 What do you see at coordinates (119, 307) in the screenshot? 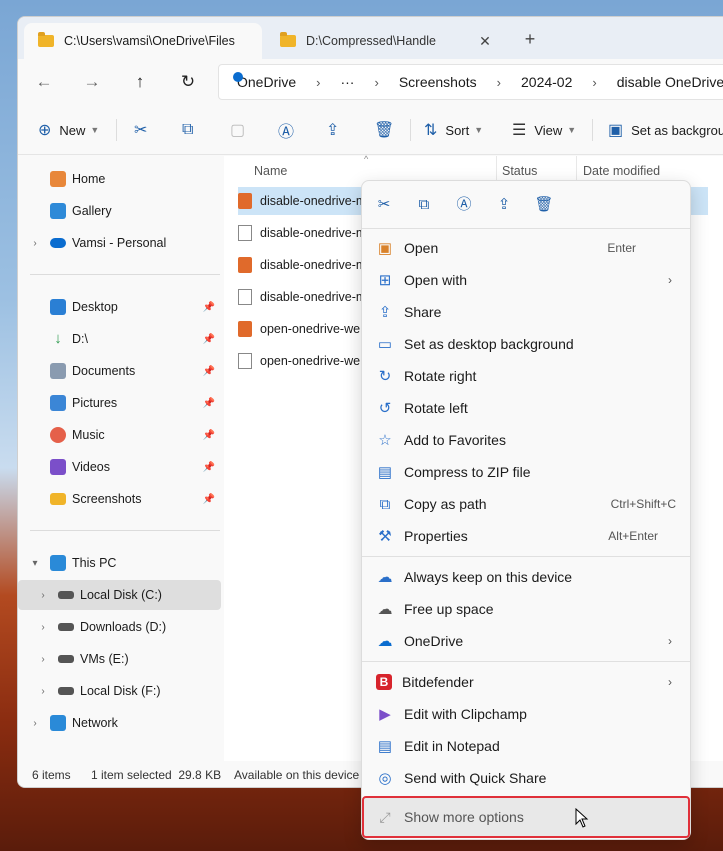
I see `sidebar-item-desktop: Desktop 📌` at bounding box center [119, 307].